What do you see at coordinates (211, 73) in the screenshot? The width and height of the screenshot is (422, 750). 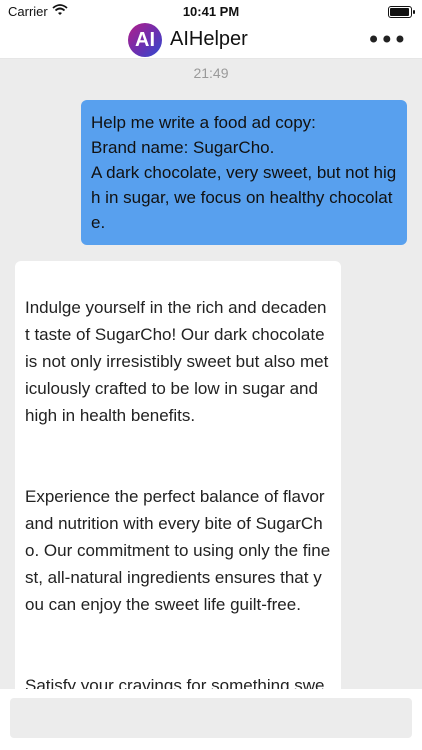 I see `message-timestamp: 21:49` at bounding box center [211, 73].